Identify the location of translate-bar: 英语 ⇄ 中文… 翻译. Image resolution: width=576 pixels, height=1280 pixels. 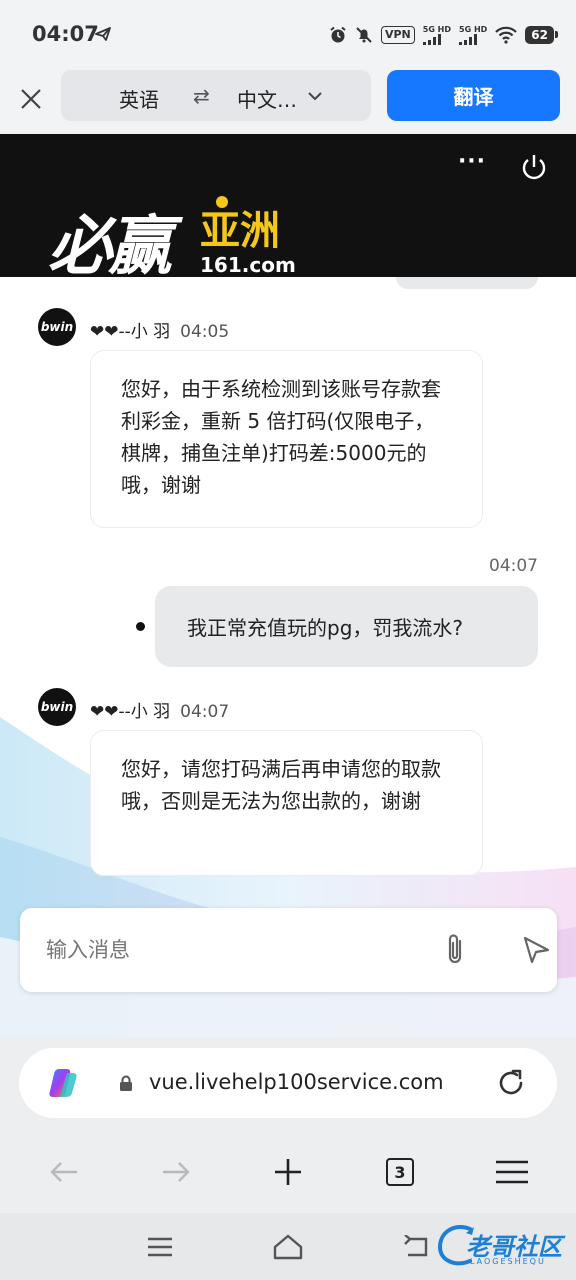
(288, 102).